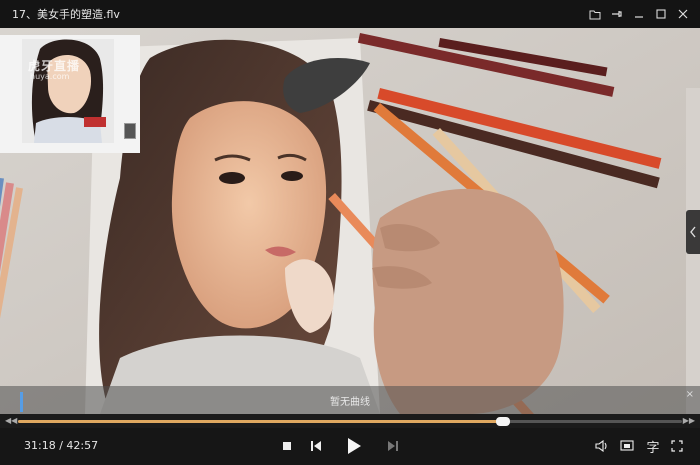 The image size is (700, 465). I want to click on stop-button, so click(287, 446).